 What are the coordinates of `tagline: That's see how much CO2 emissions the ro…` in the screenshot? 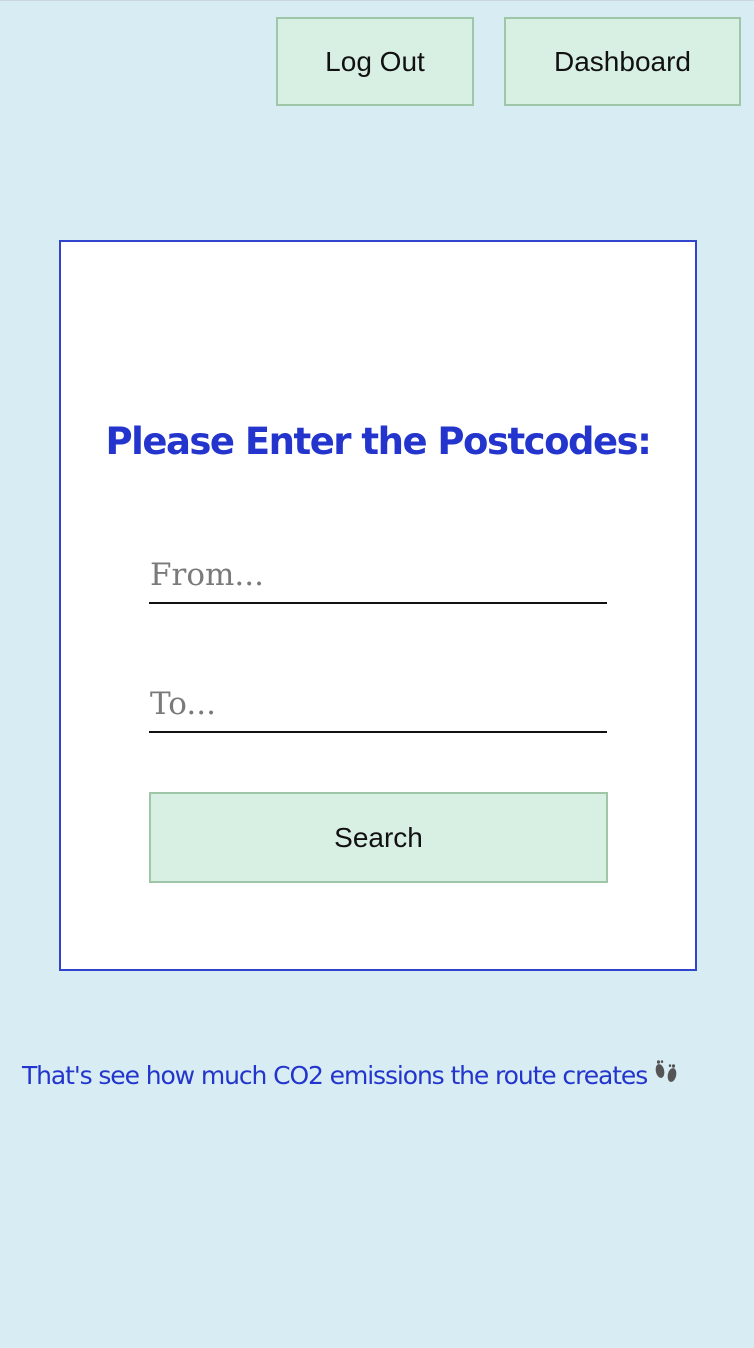 It's located at (351, 1074).